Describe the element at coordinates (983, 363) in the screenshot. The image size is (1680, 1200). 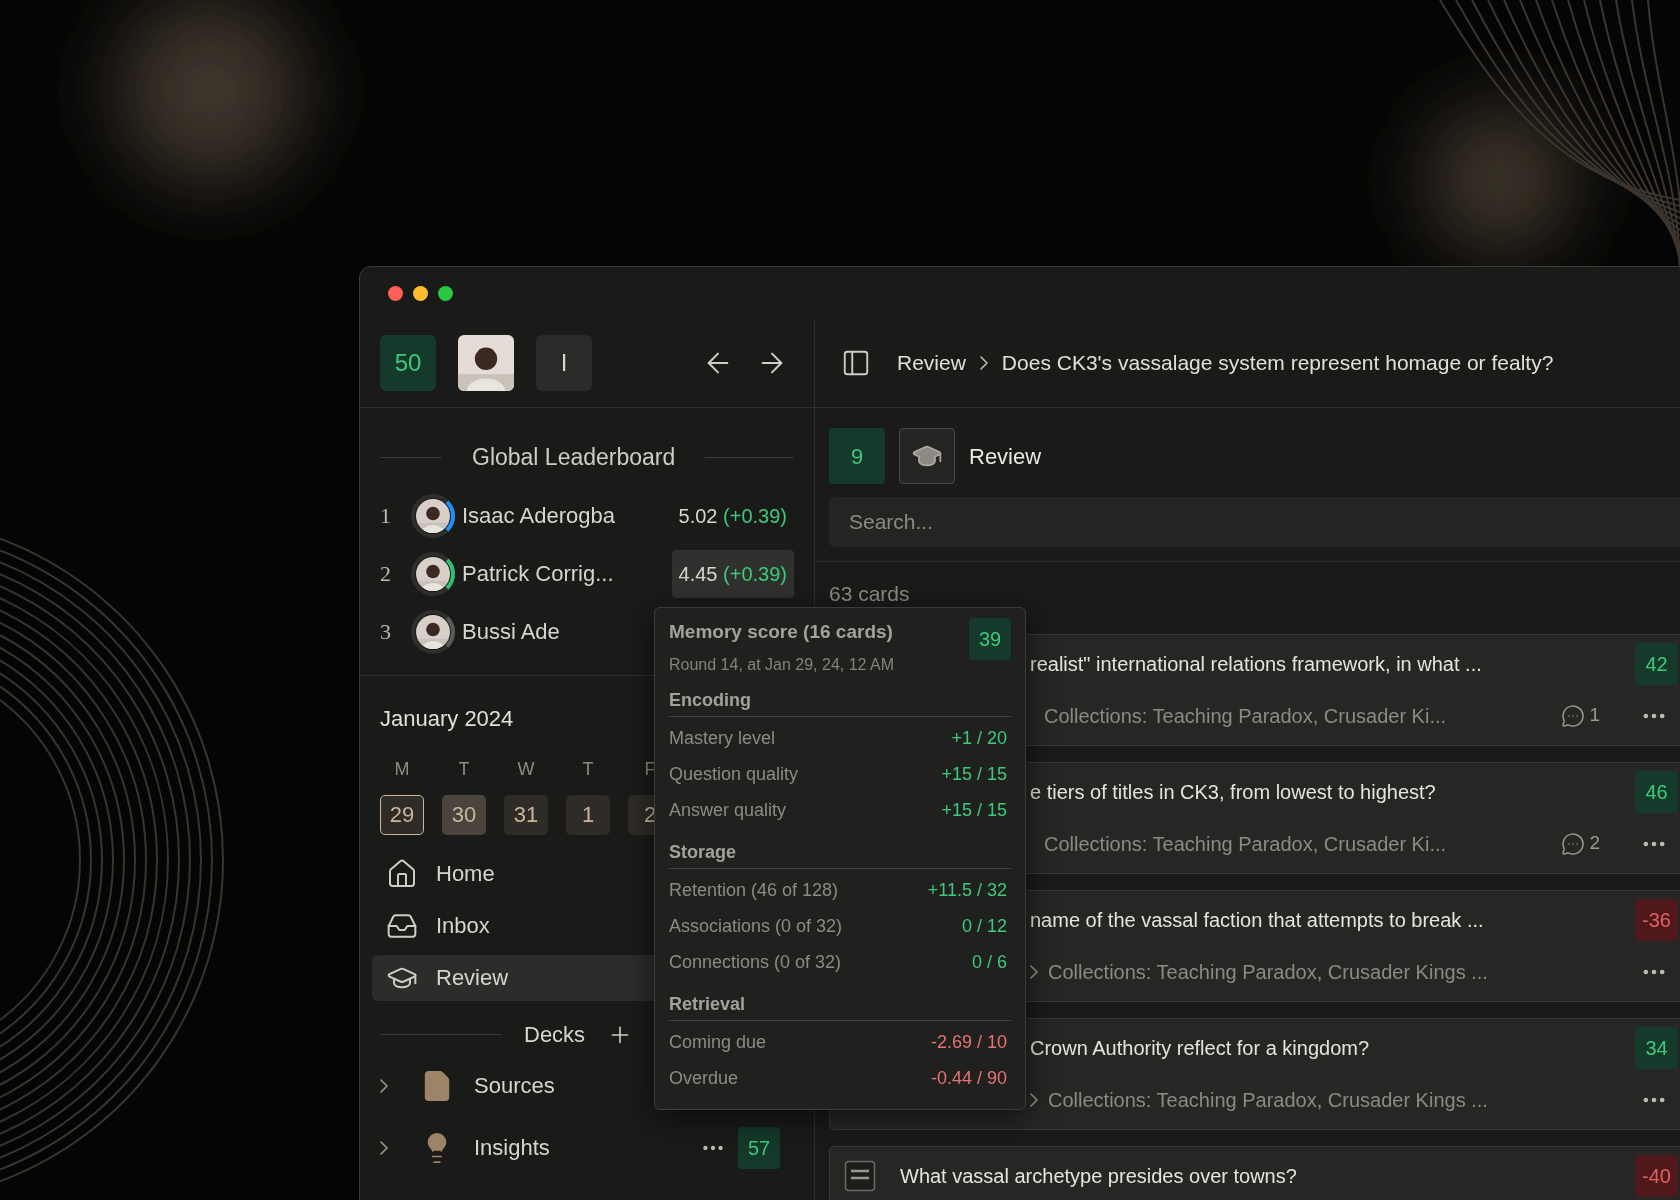
I see `breadcrumb-chevron-icon` at that location.